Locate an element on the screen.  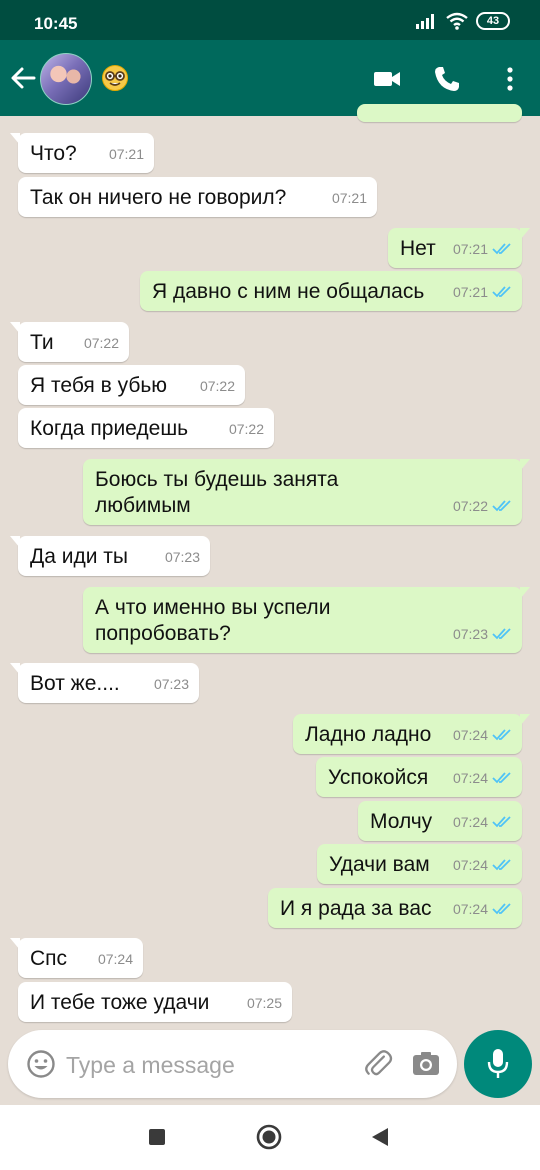
message-text: Боюсь ты будешь занята любимым is located at coordinates (220, 492).